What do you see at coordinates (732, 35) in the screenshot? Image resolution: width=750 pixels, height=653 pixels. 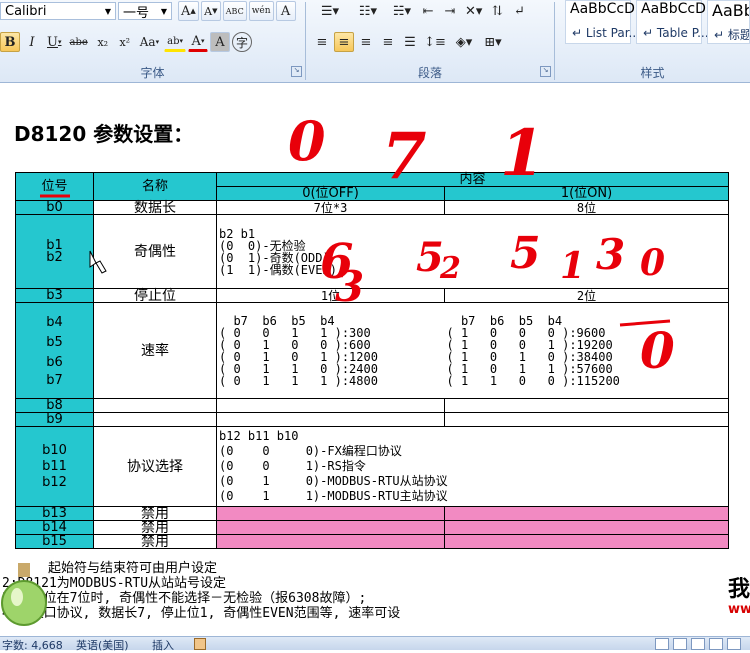 I see `style-name: ↵ 标题` at bounding box center [732, 35].